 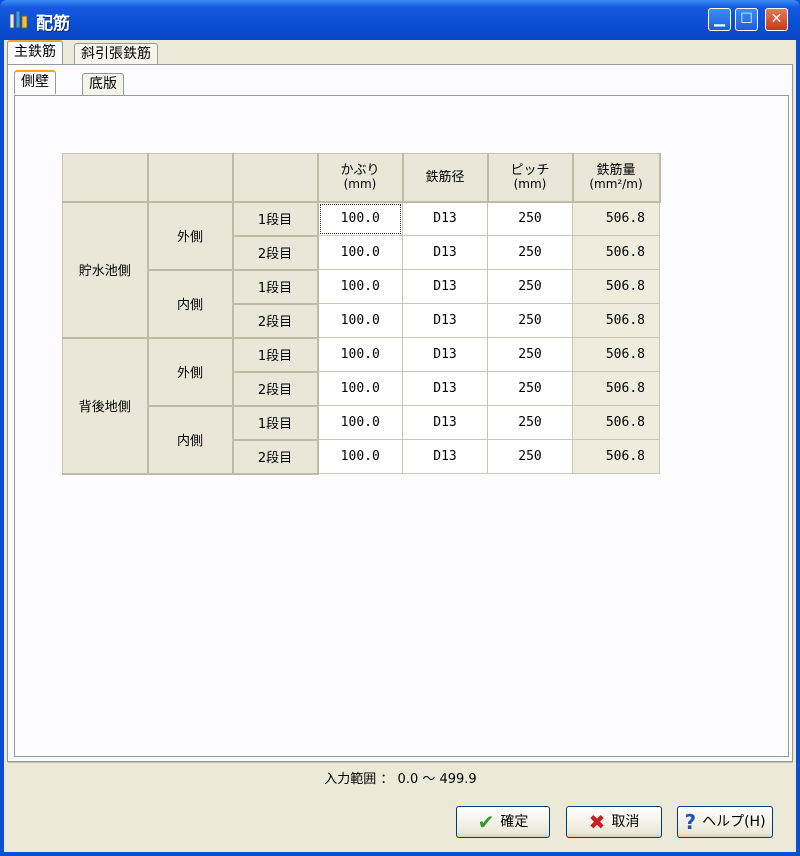 I want to click on tab-diagonal-tension-rebar: 斜引張鉄筋, so click(x=116, y=54).